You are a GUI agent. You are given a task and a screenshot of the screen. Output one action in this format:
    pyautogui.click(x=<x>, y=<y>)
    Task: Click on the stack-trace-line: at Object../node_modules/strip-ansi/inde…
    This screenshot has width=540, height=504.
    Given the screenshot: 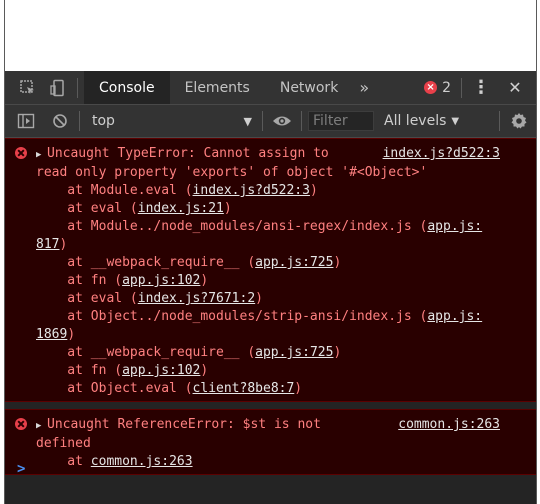 What is the action you would take?
    pyautogui.click(x=272, y=317)
    